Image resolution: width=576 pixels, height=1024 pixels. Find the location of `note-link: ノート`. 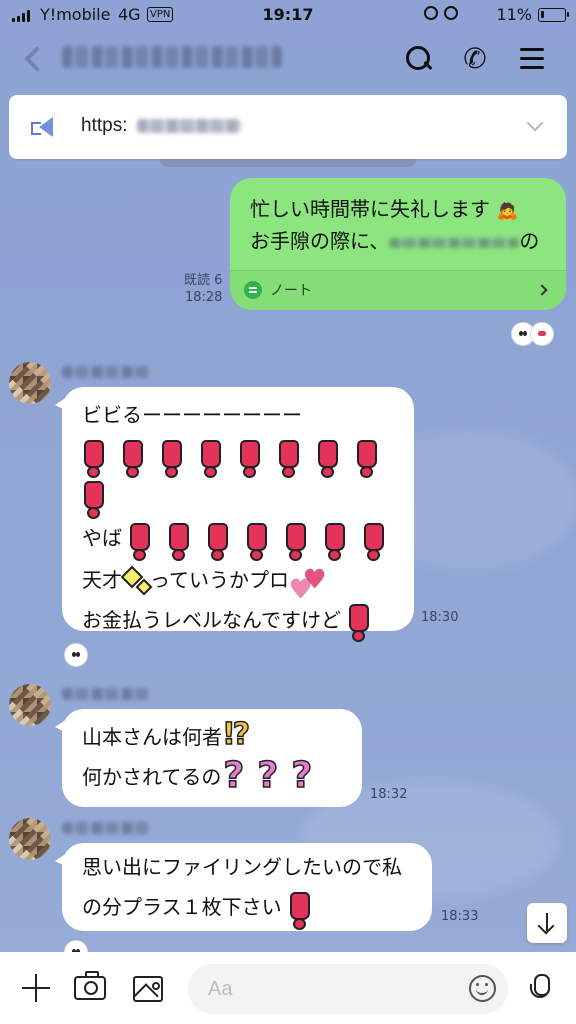

note-link: ノート is located at coordinates (398, 290).